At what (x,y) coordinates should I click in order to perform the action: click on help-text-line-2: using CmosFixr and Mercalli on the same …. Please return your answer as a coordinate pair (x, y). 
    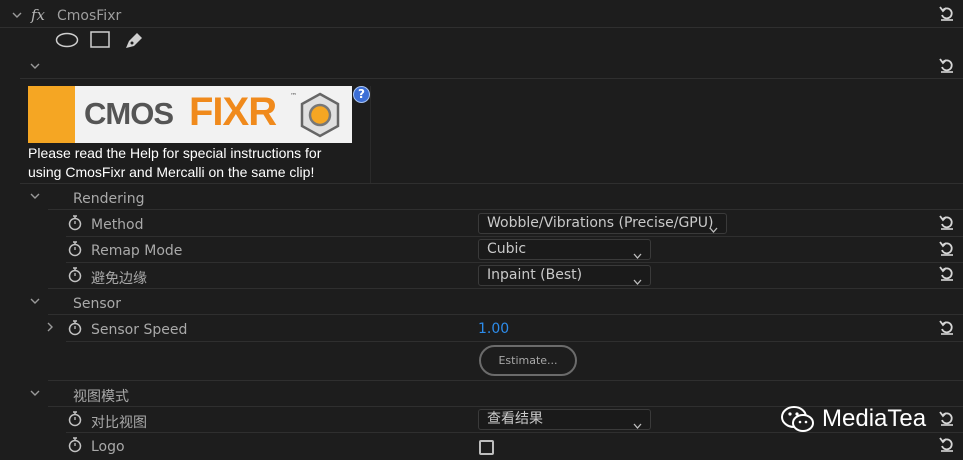
    Looking at the image, I should click on (171, 172).